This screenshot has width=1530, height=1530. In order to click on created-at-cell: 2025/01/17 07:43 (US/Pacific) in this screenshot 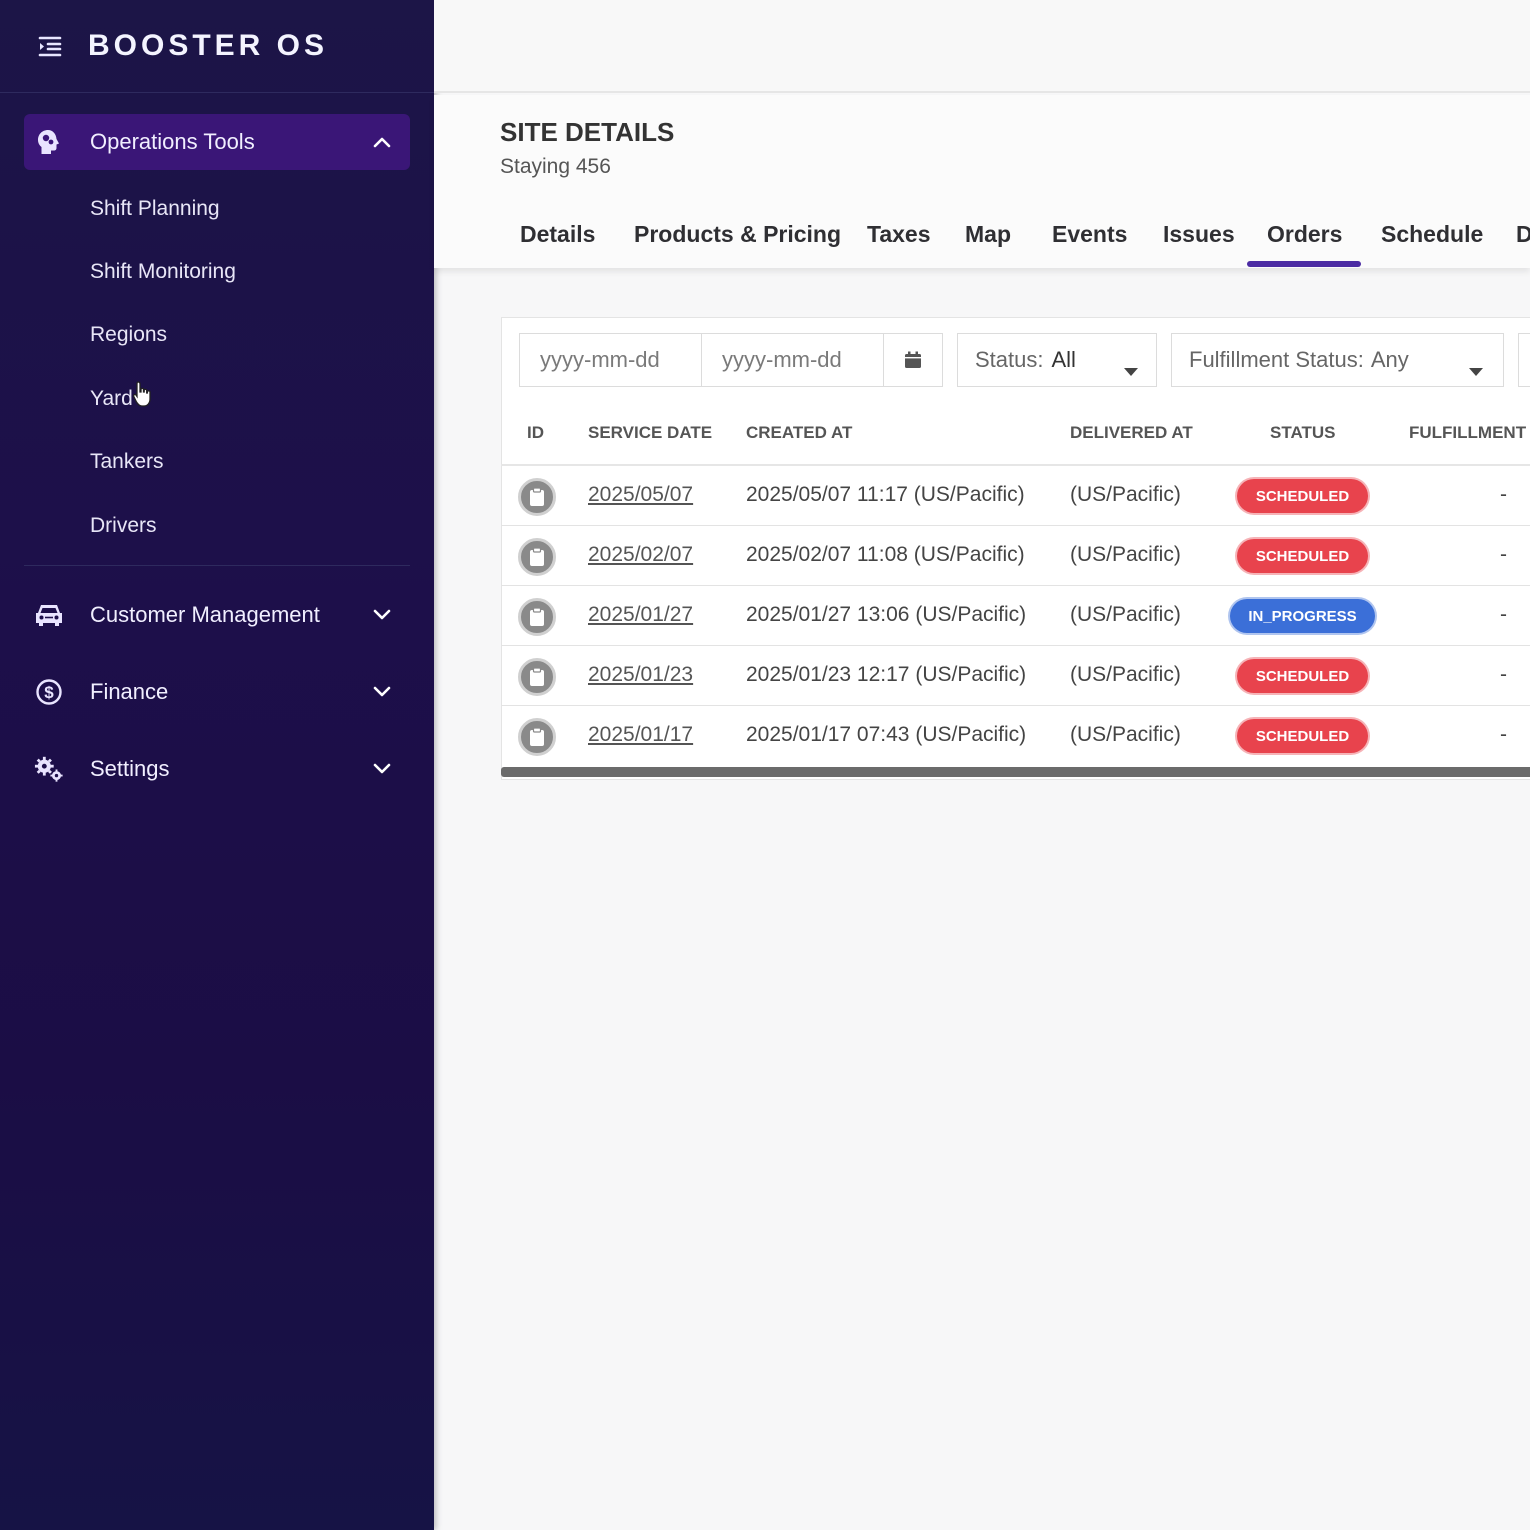, I will do `click(886, 734)`.